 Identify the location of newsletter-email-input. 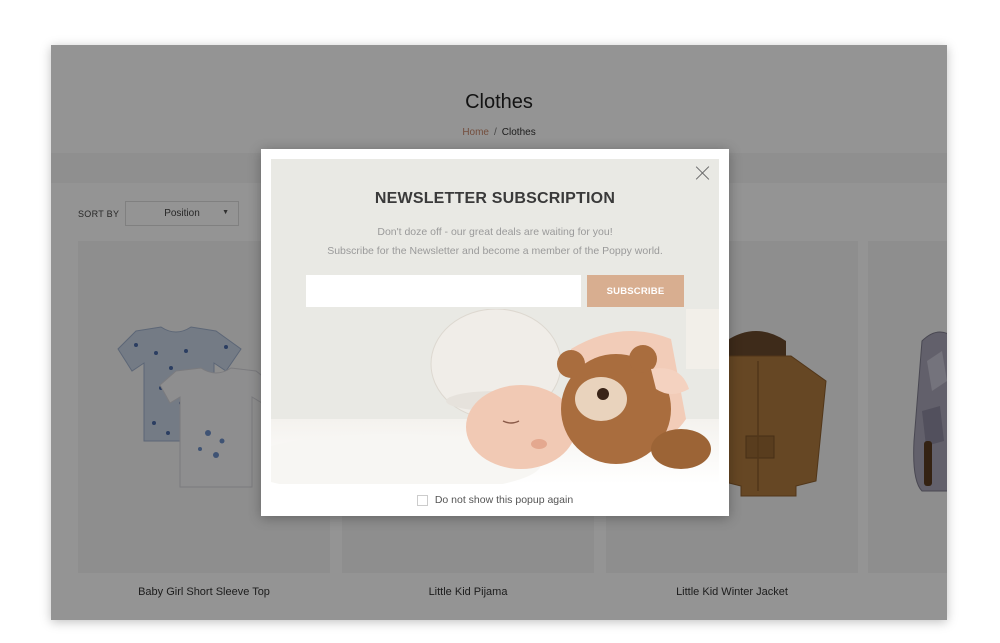
(443, 291).